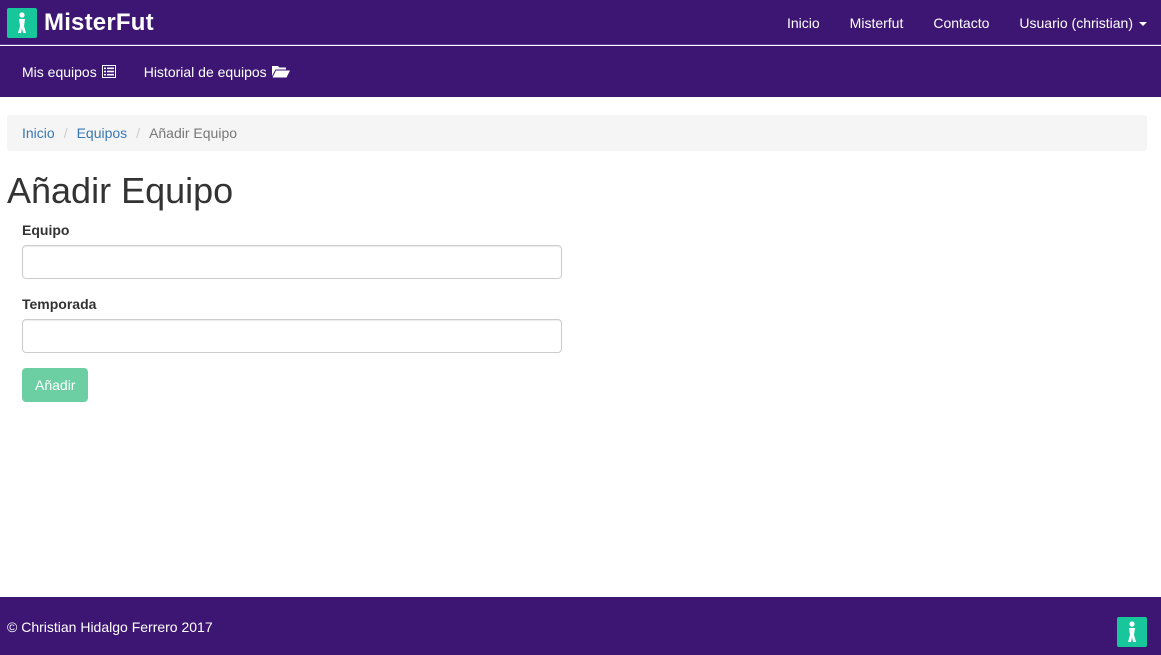 This screenshot has height=655, width=1161. What do you see at coordinates (102, 133) in the screenshot?
I see `breadcrumb-equipos: Equipos` at bounding box center [102, 133].